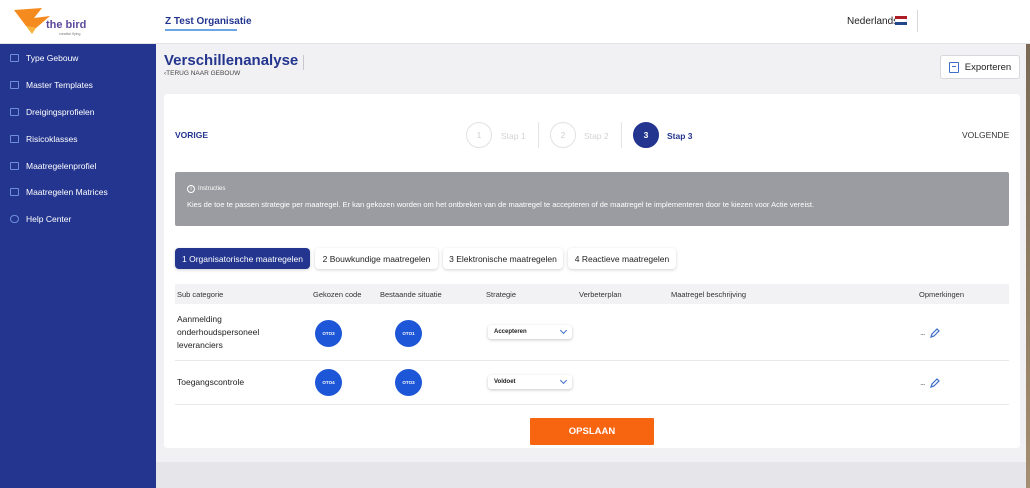 The width and height of the screenshot is (1030, 488). Describe the element at coordinates (231, 60) in the screenshot. I see `page-title: Verschillenanalyse` at that location.